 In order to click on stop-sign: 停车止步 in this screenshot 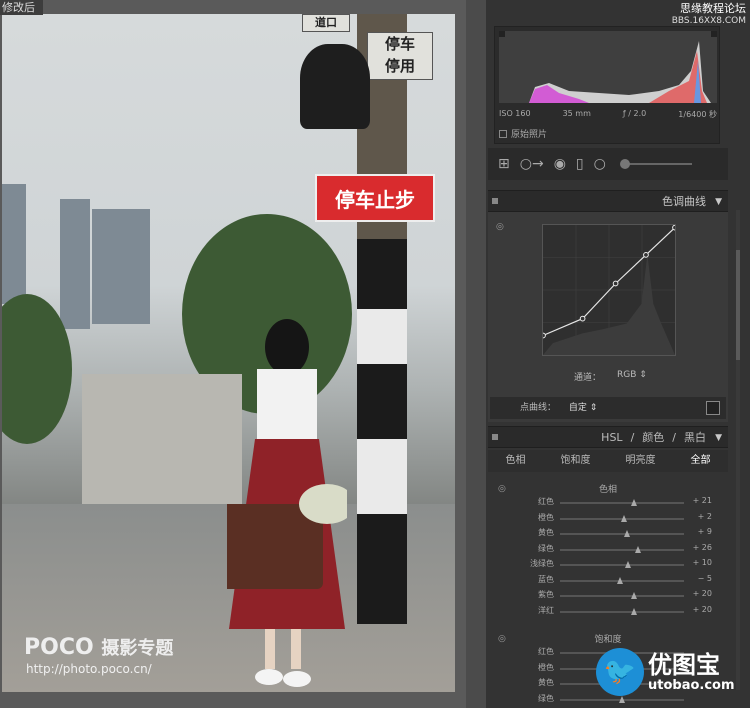, I will do `click(375, 198)`.